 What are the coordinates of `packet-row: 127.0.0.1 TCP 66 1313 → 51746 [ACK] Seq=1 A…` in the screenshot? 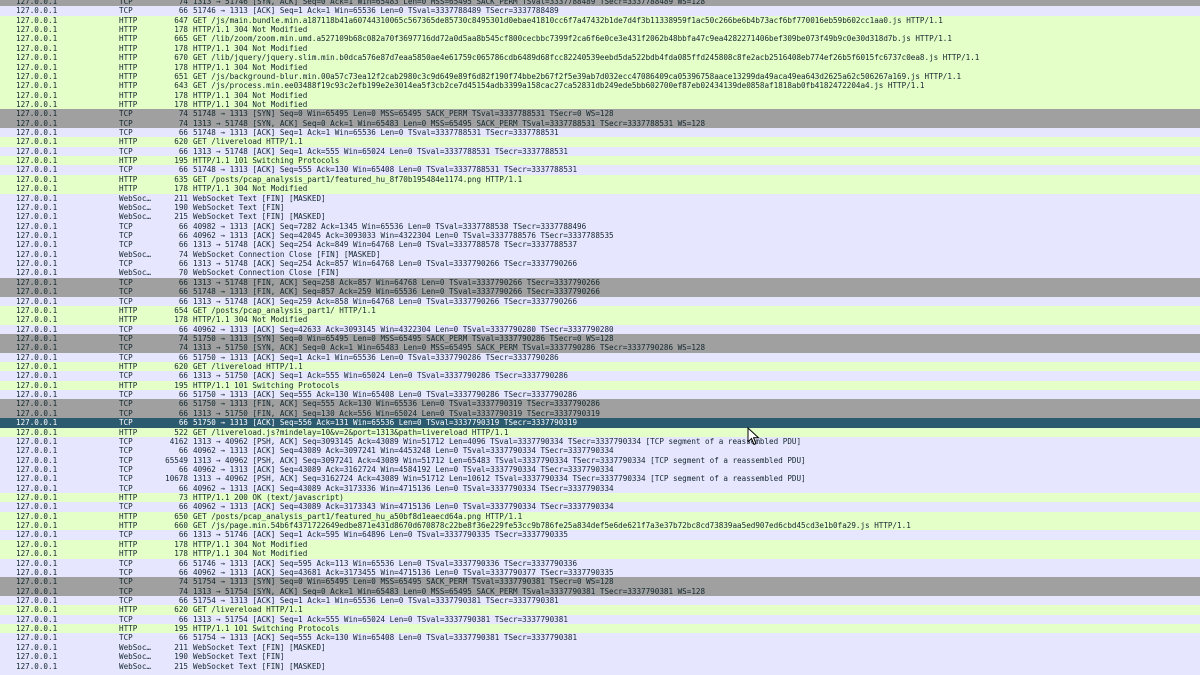 It's located at (600, 535).